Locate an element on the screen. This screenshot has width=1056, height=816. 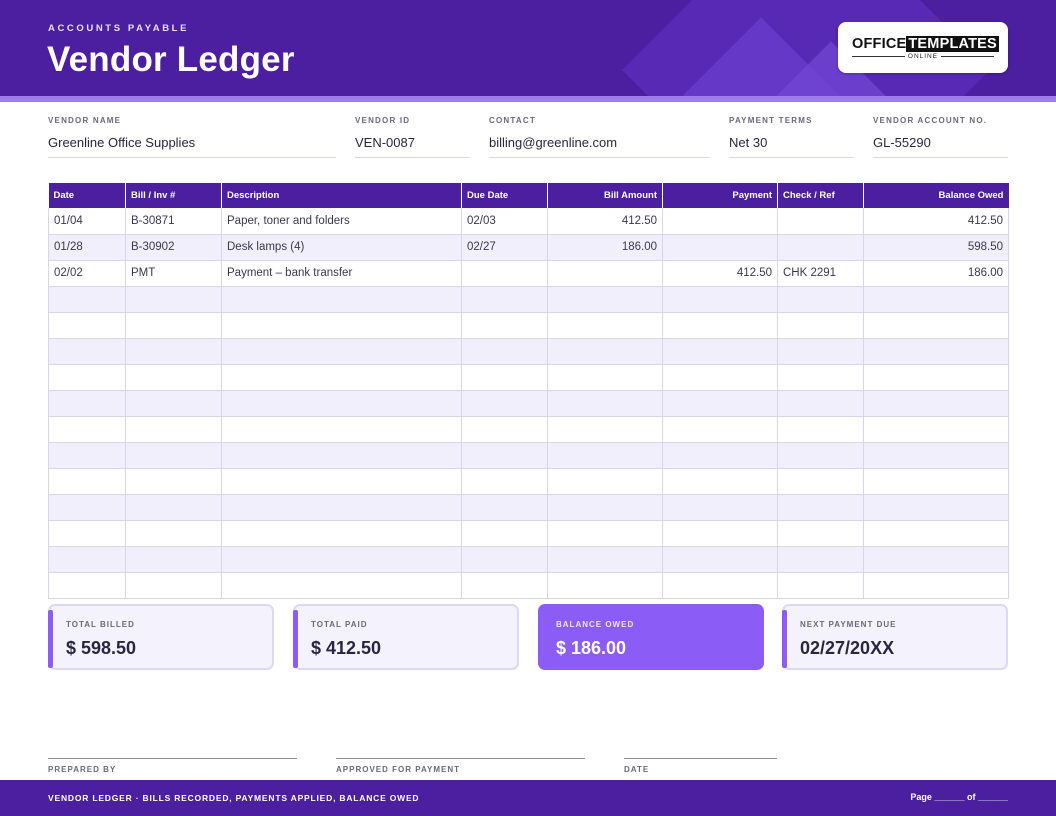
payment-terms-value: Net 30 is located at coordinates (748, 142).